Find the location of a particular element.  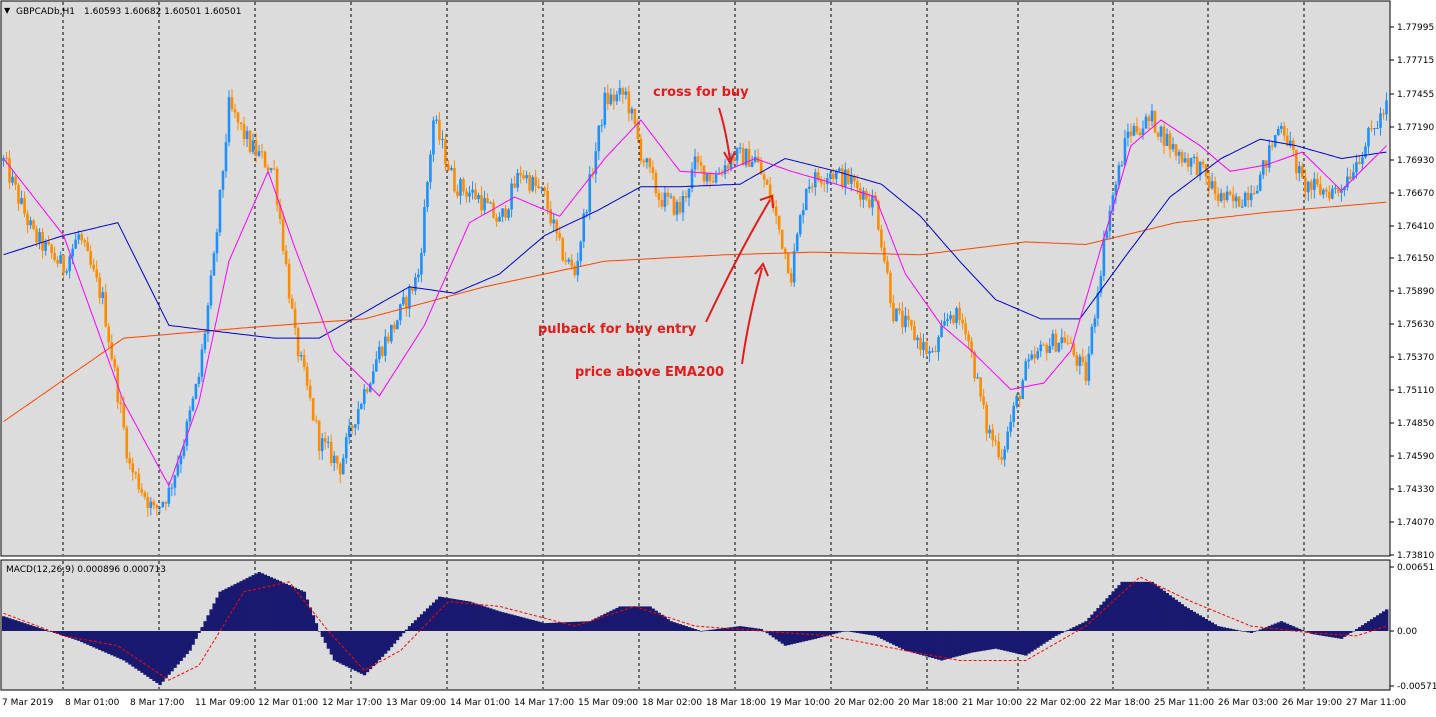

price-label: 1.77715 is located at coordinates (1415, 61).